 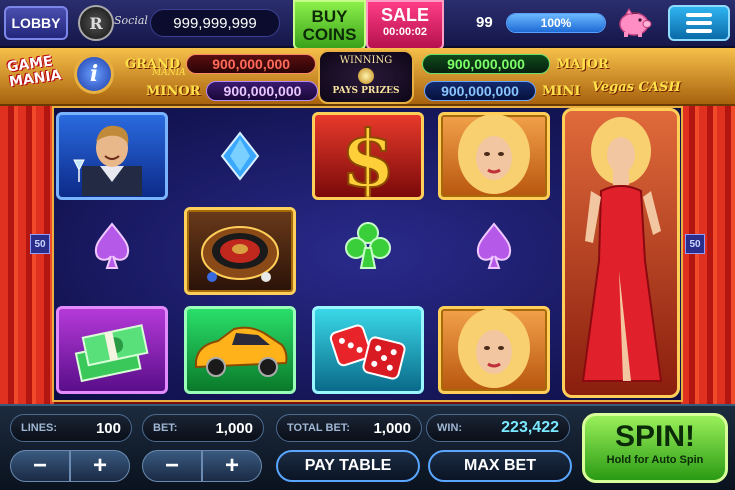 I want to click on info-button: i, so click(x=94, y=74).